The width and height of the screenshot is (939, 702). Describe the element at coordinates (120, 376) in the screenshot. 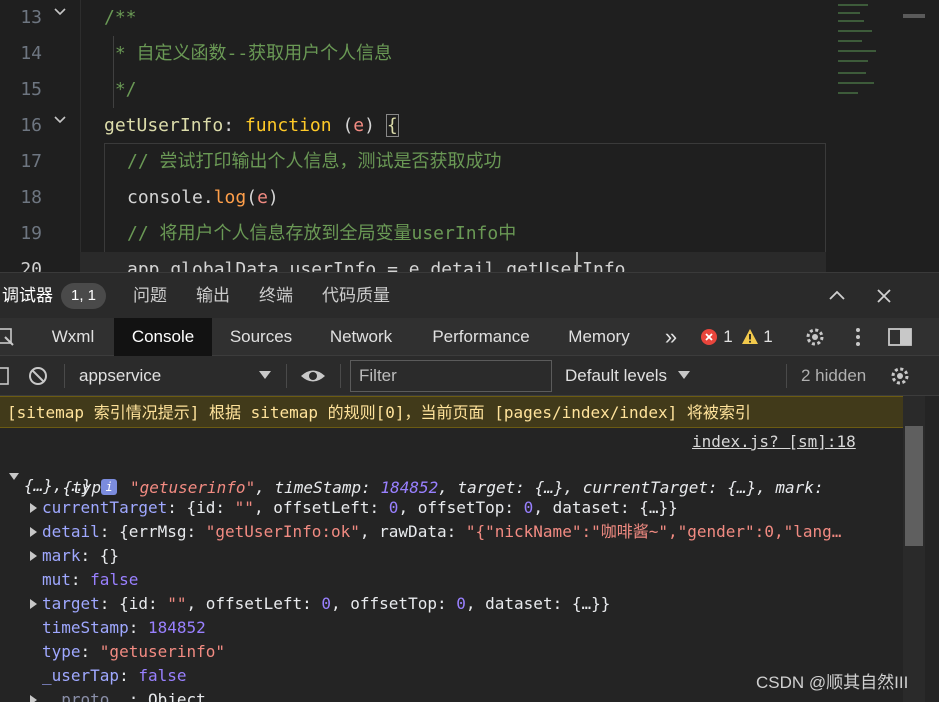

I see `context-selector: appservice` at that location.